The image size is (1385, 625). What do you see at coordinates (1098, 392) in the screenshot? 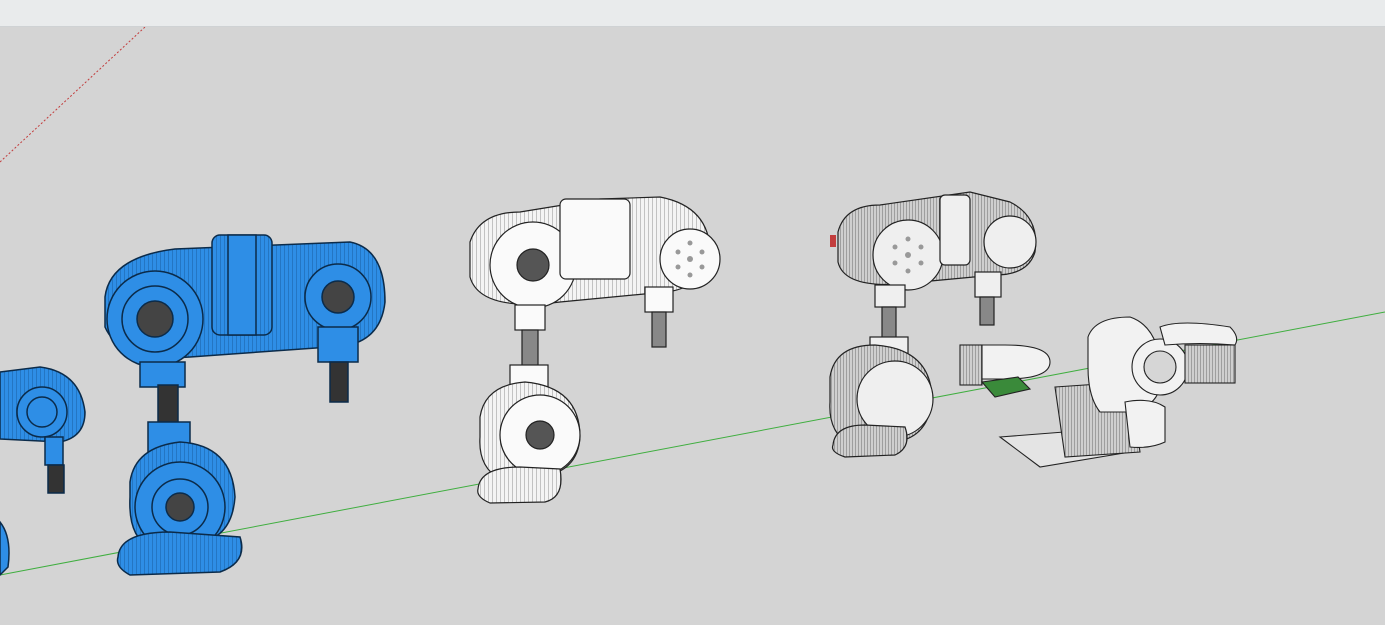
I see `exploded-parts` at bounding box center [1098, 392].